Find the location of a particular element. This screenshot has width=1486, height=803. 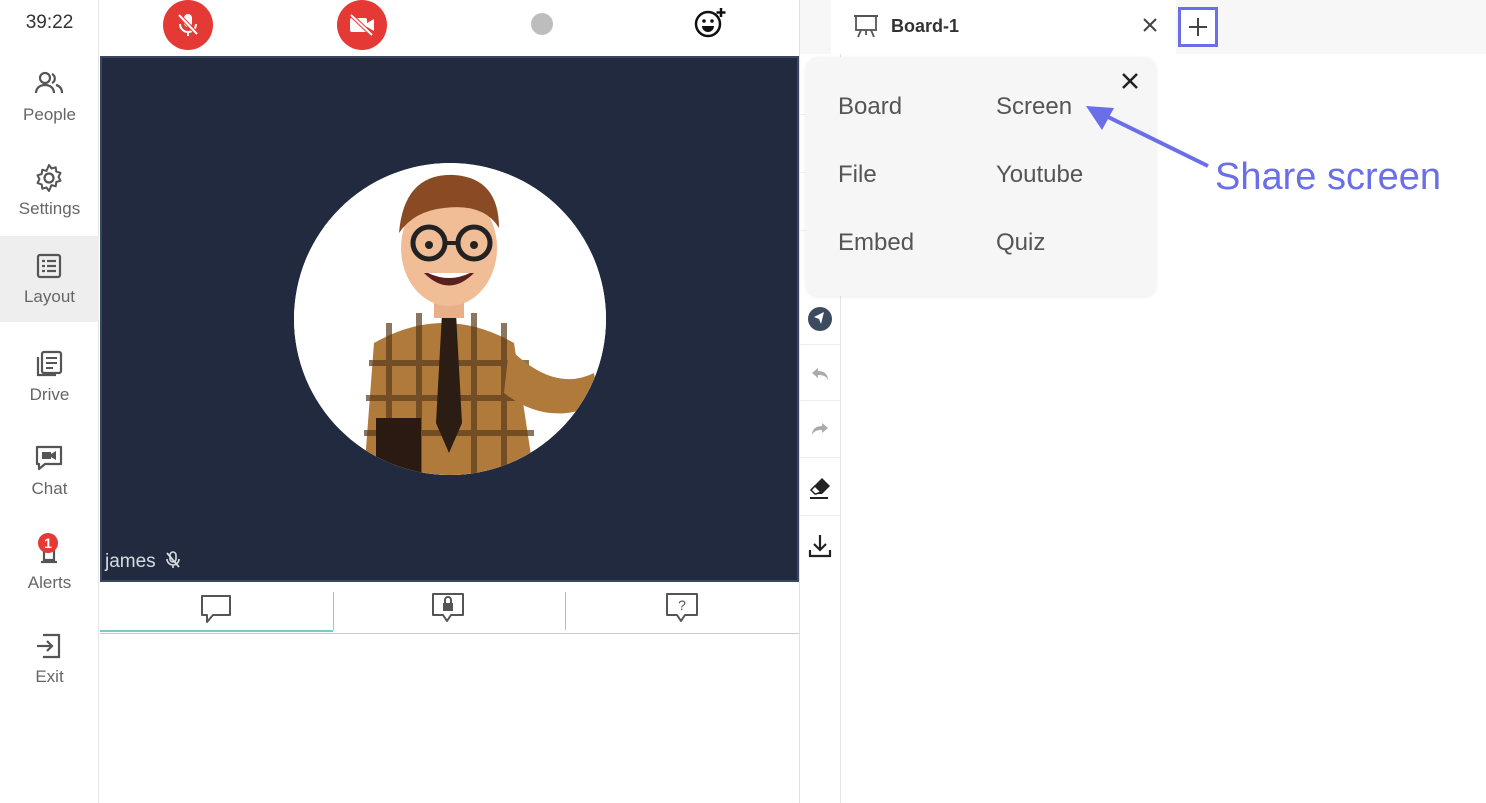

sidebar-item-layout: Layout is located at coordinates (49, 279).